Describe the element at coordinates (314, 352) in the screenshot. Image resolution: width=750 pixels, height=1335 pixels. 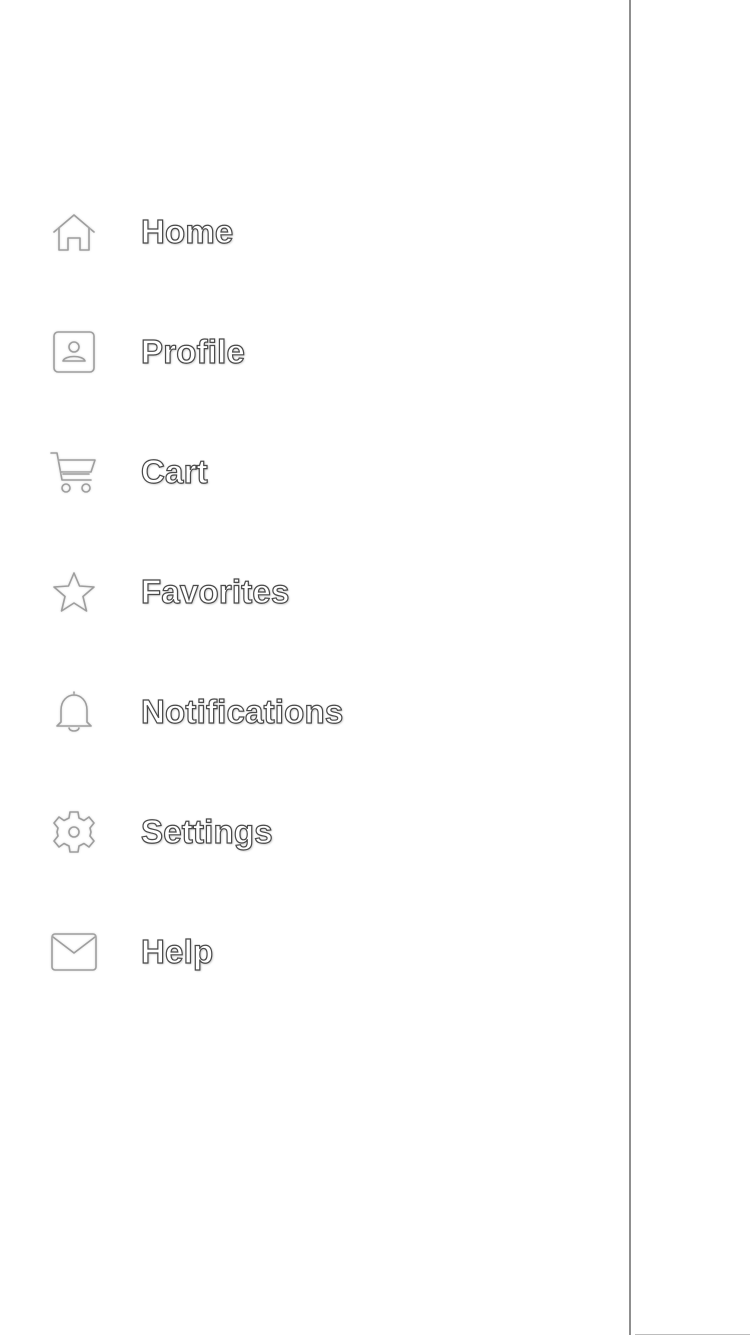
I see `drawer-item-profile: Profile` at that location.